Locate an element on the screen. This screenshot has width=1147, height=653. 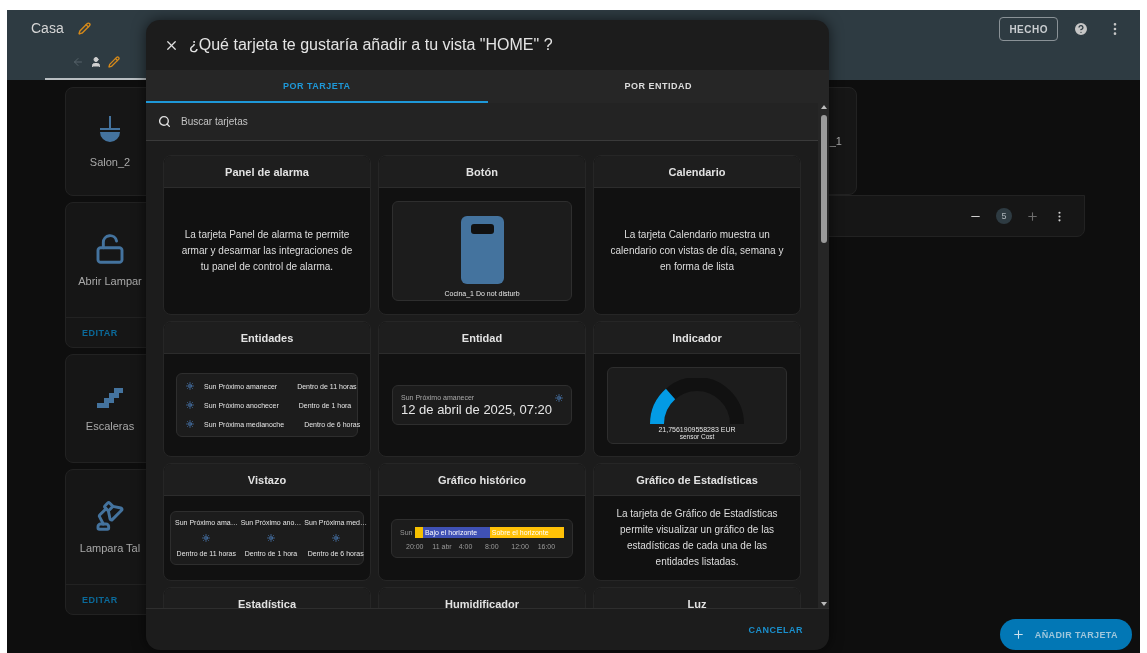
cancel-button: CANCELAR is located at coordinates (775, 629).